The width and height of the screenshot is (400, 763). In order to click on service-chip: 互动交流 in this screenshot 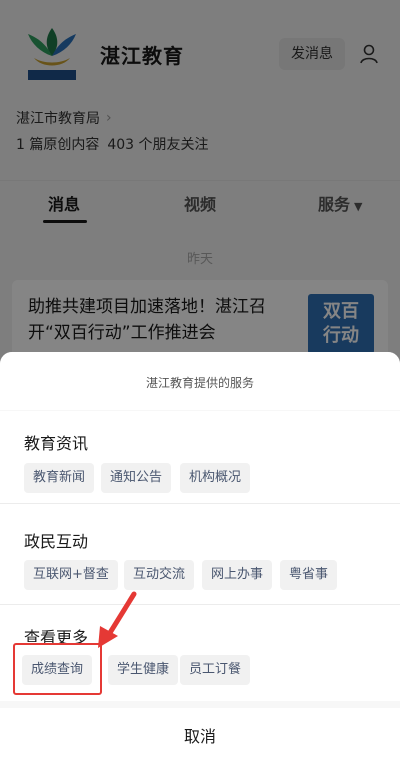, I will do `click(159, 575)`.